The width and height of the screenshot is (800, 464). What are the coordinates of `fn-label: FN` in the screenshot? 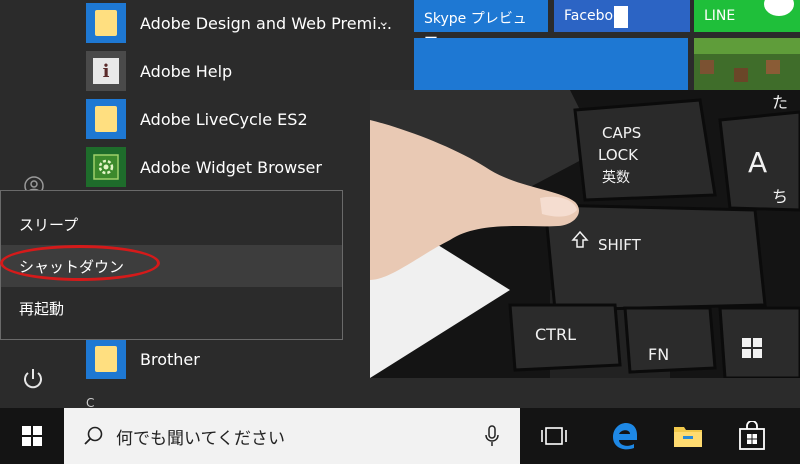 It's located at (658, 354).